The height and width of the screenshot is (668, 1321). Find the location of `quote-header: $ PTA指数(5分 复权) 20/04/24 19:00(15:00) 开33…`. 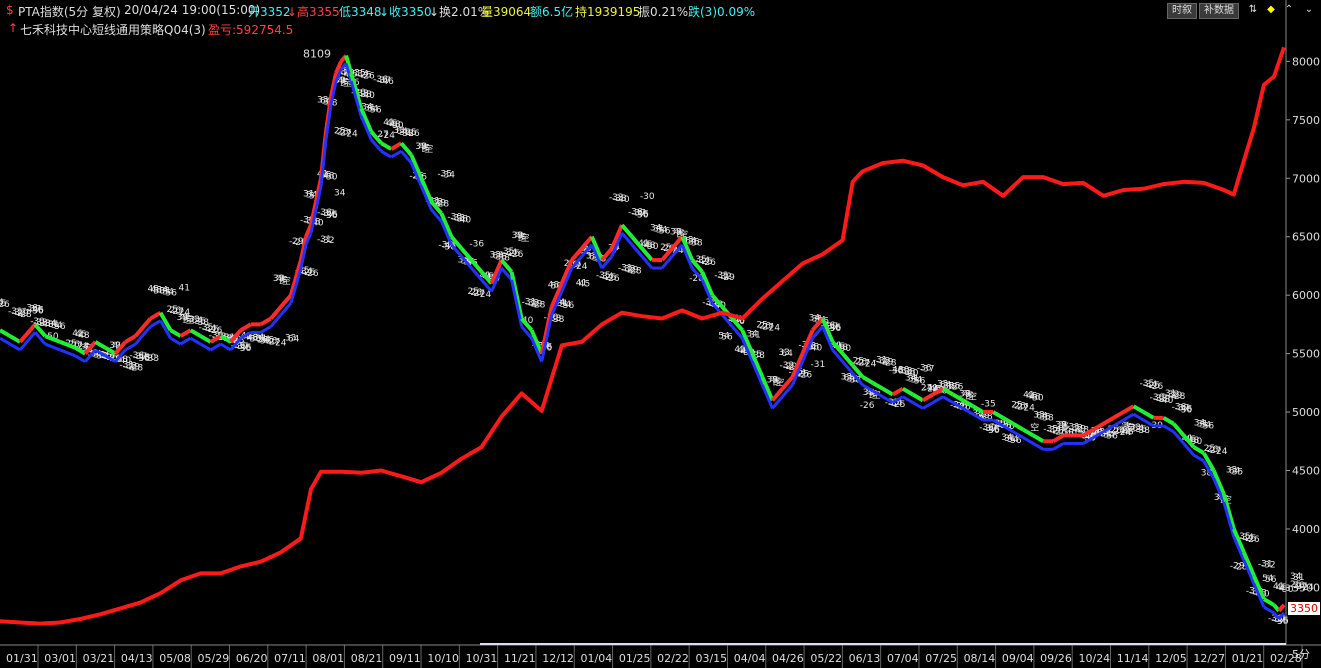

quote-header: $ PTA指数(5分 复权) 20/04/24 19:00(15:00) 开33… is located at coordinates (660, 10).